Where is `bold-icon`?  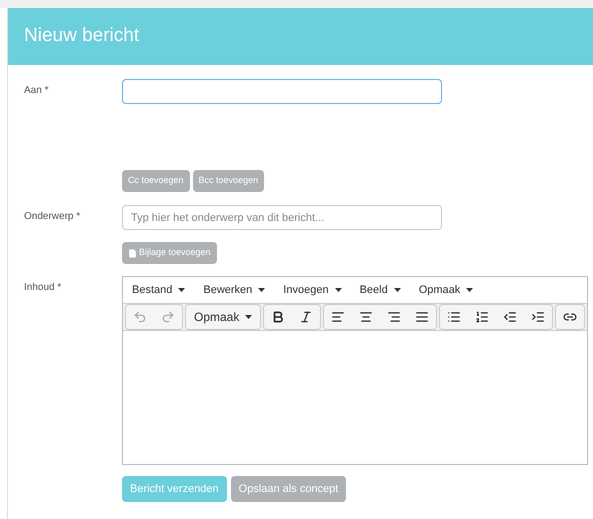 bold-icon is located at coordinates (278, 317).